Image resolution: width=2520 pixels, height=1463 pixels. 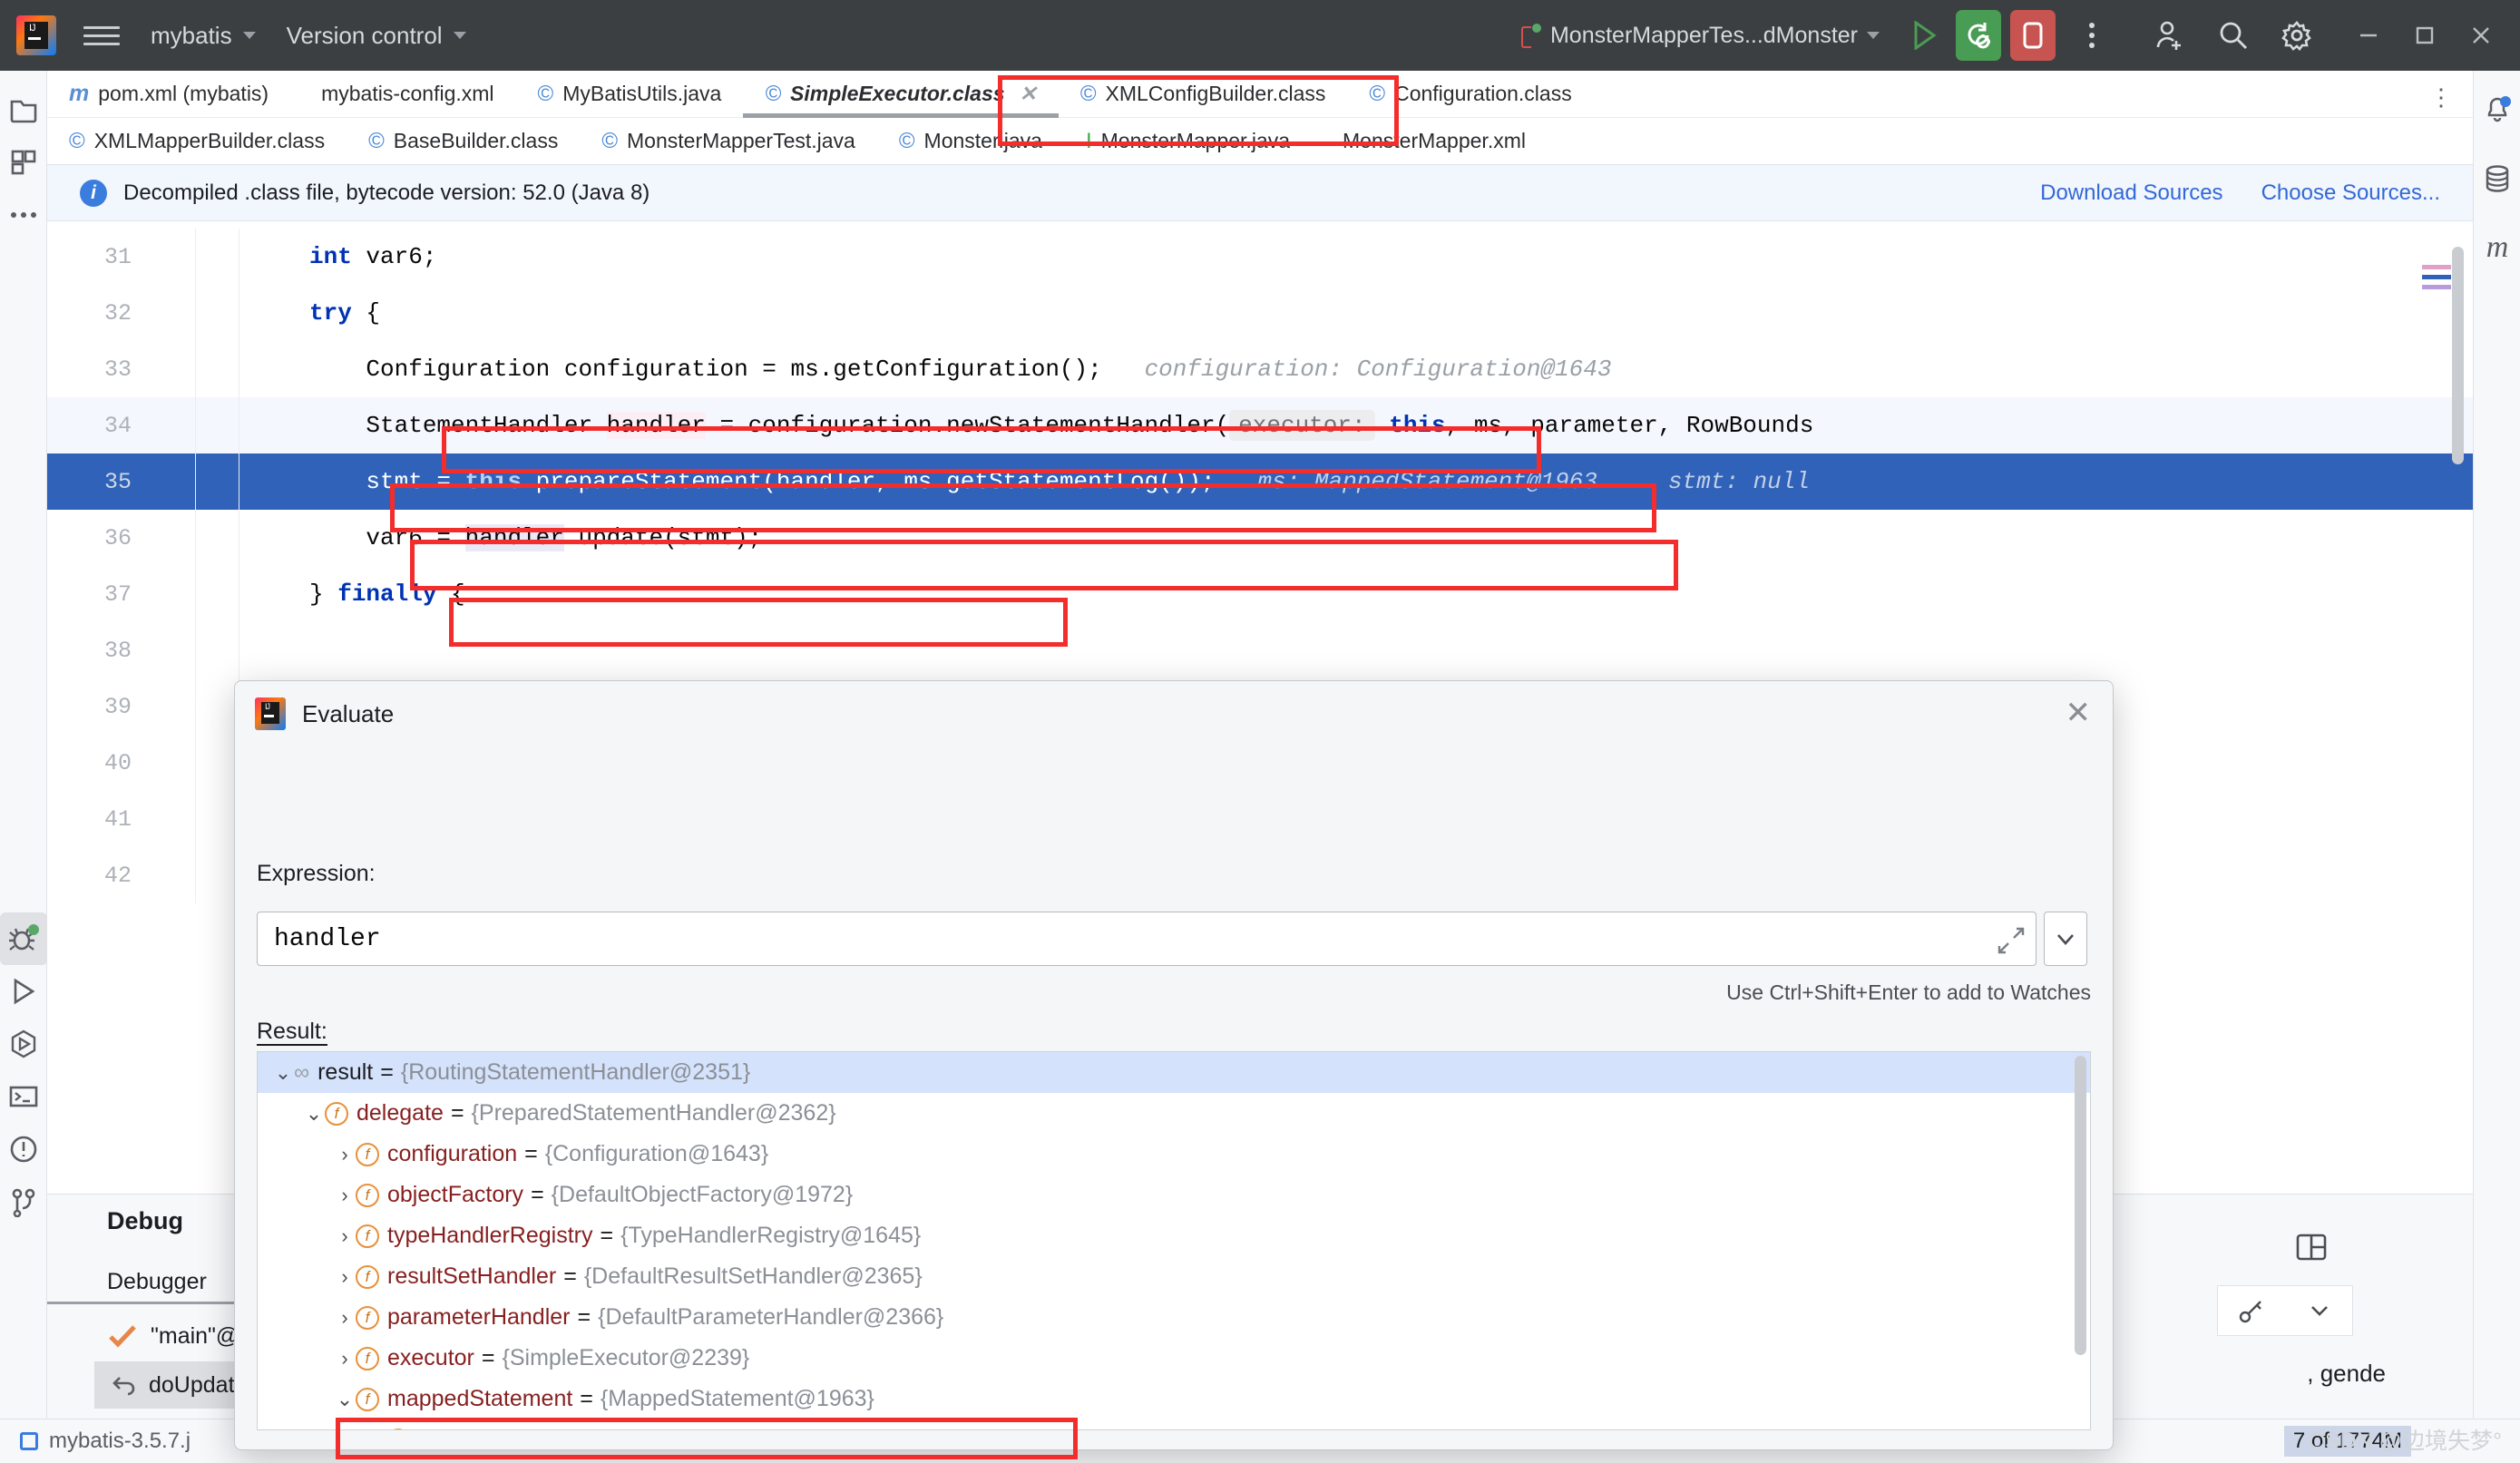 I want to click on watches-dropdown, so click(x=2285, y=1310).